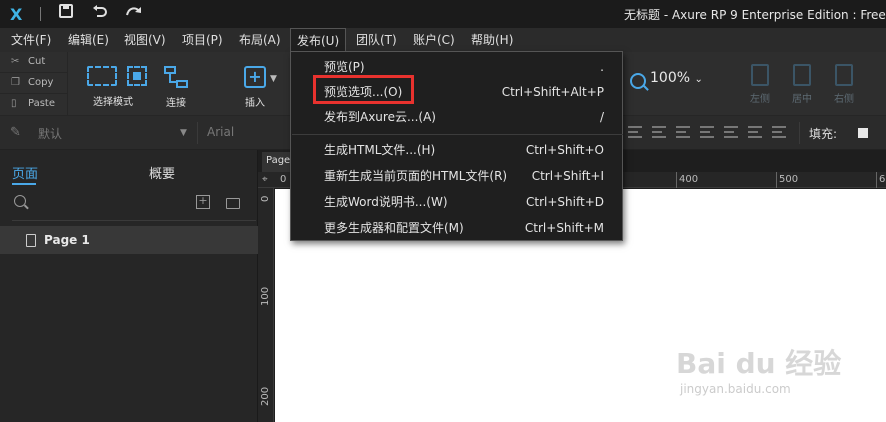 The width and height of the screenshot is (886, 422). Describe the element at coordinates (16, 14) in the screenshot. I see `axure-logo: X` at that location.